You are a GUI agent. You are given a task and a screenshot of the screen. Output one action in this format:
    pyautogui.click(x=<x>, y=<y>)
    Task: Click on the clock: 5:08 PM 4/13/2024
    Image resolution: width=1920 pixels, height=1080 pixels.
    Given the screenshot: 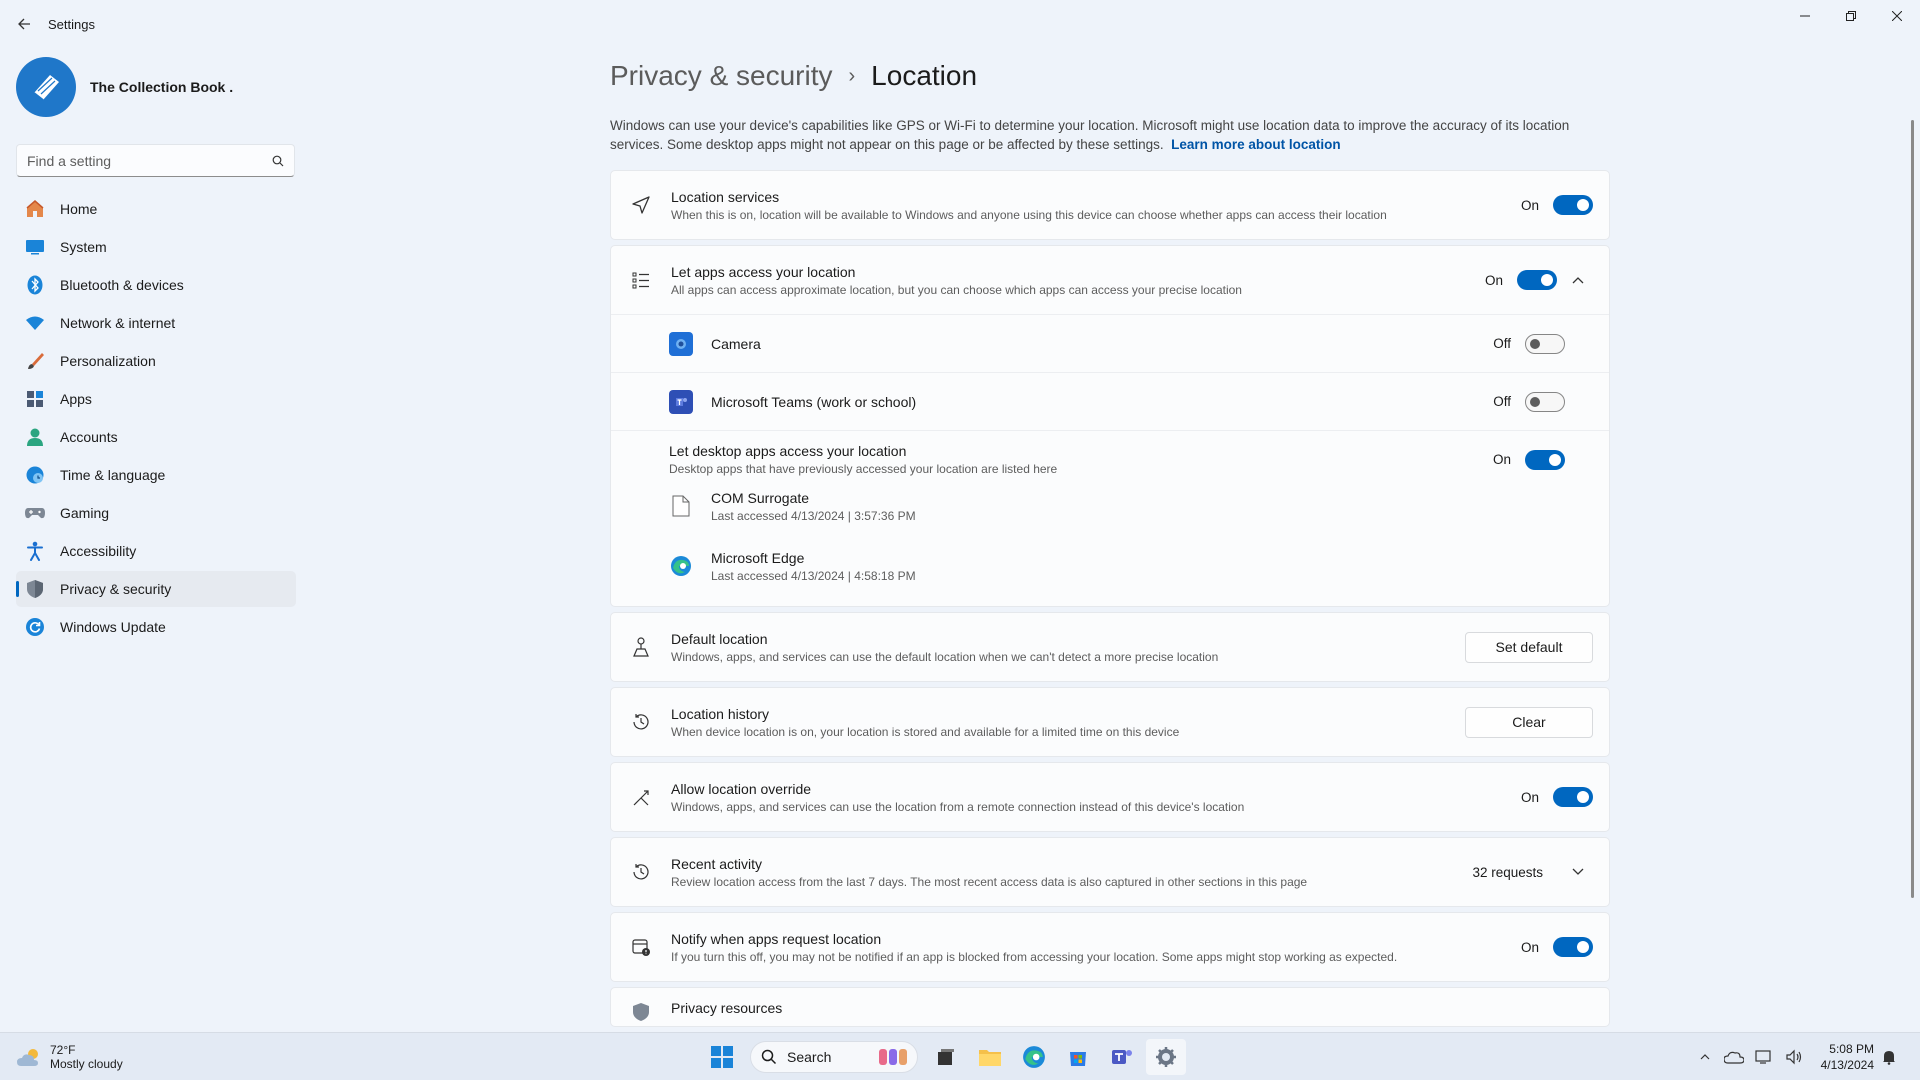 What is the action you would take?
    pyautogui.click(x=1847, y=1057)
    